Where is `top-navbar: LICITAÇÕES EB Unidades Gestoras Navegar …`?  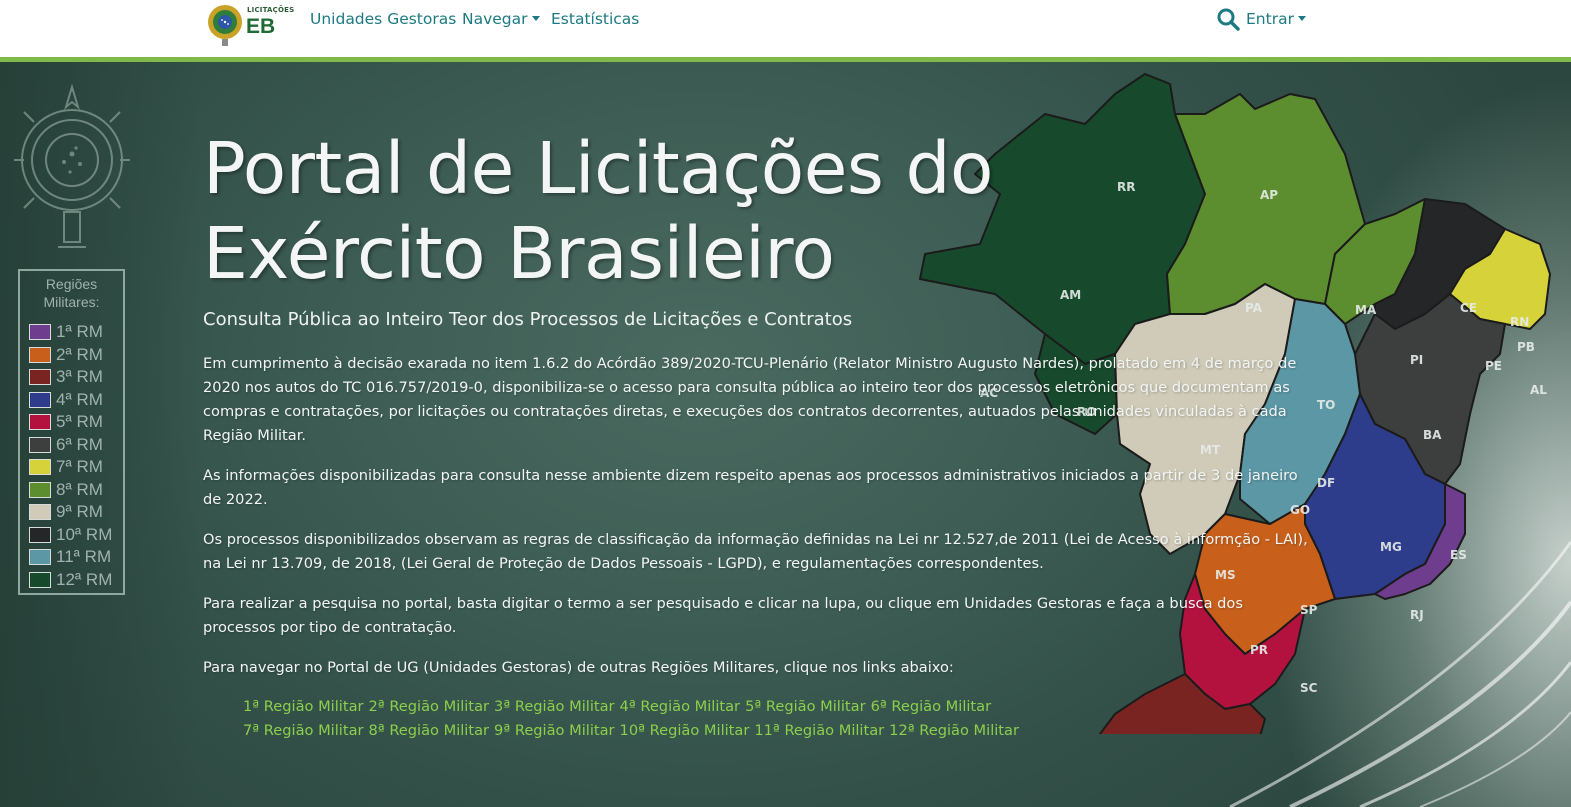 top-navbar: LICITAÇÕES EB Unidades Gestoras Navegar … is located at coordinates (785, 29).